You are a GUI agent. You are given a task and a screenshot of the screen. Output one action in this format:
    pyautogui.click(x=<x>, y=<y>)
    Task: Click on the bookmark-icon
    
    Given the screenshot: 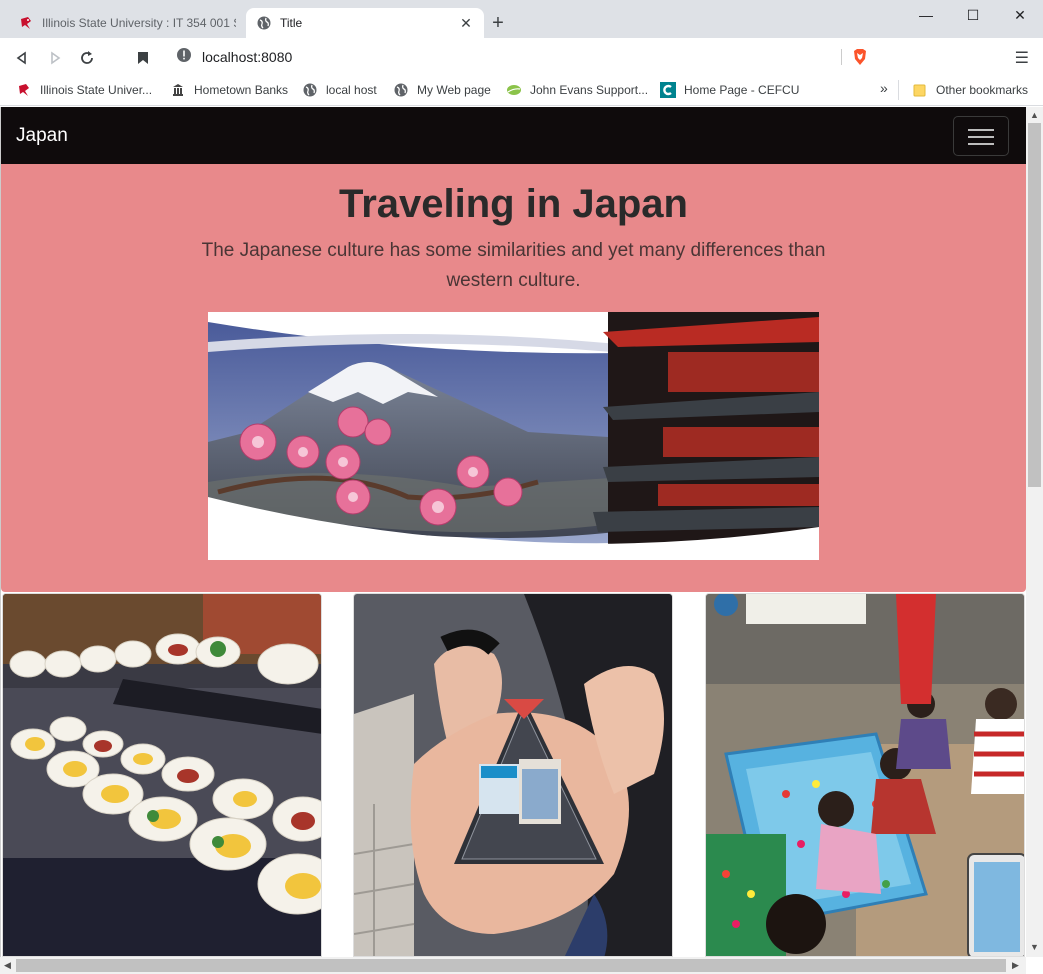 What is the action you would take?
    pyautogui.click(x=143, y=58)
    